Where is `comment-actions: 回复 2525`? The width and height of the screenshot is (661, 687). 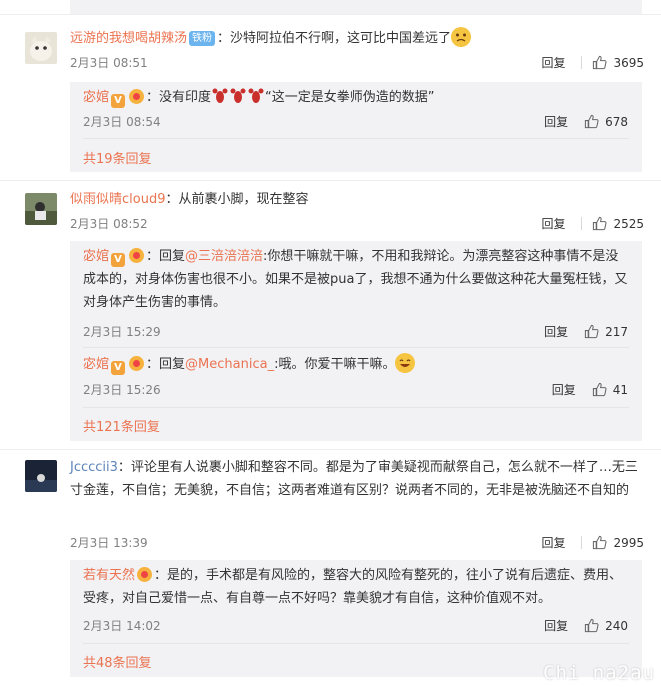 comment-actions: 回复 2525 is located at coordinates (592, 223).